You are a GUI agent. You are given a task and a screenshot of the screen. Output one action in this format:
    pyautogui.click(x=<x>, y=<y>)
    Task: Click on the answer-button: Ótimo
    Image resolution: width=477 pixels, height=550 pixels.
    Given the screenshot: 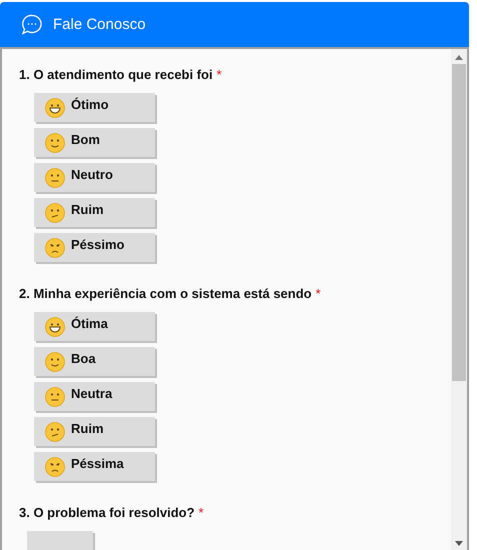 What is the action you would take?
    pyautogui.click(x=94, y=107)
    